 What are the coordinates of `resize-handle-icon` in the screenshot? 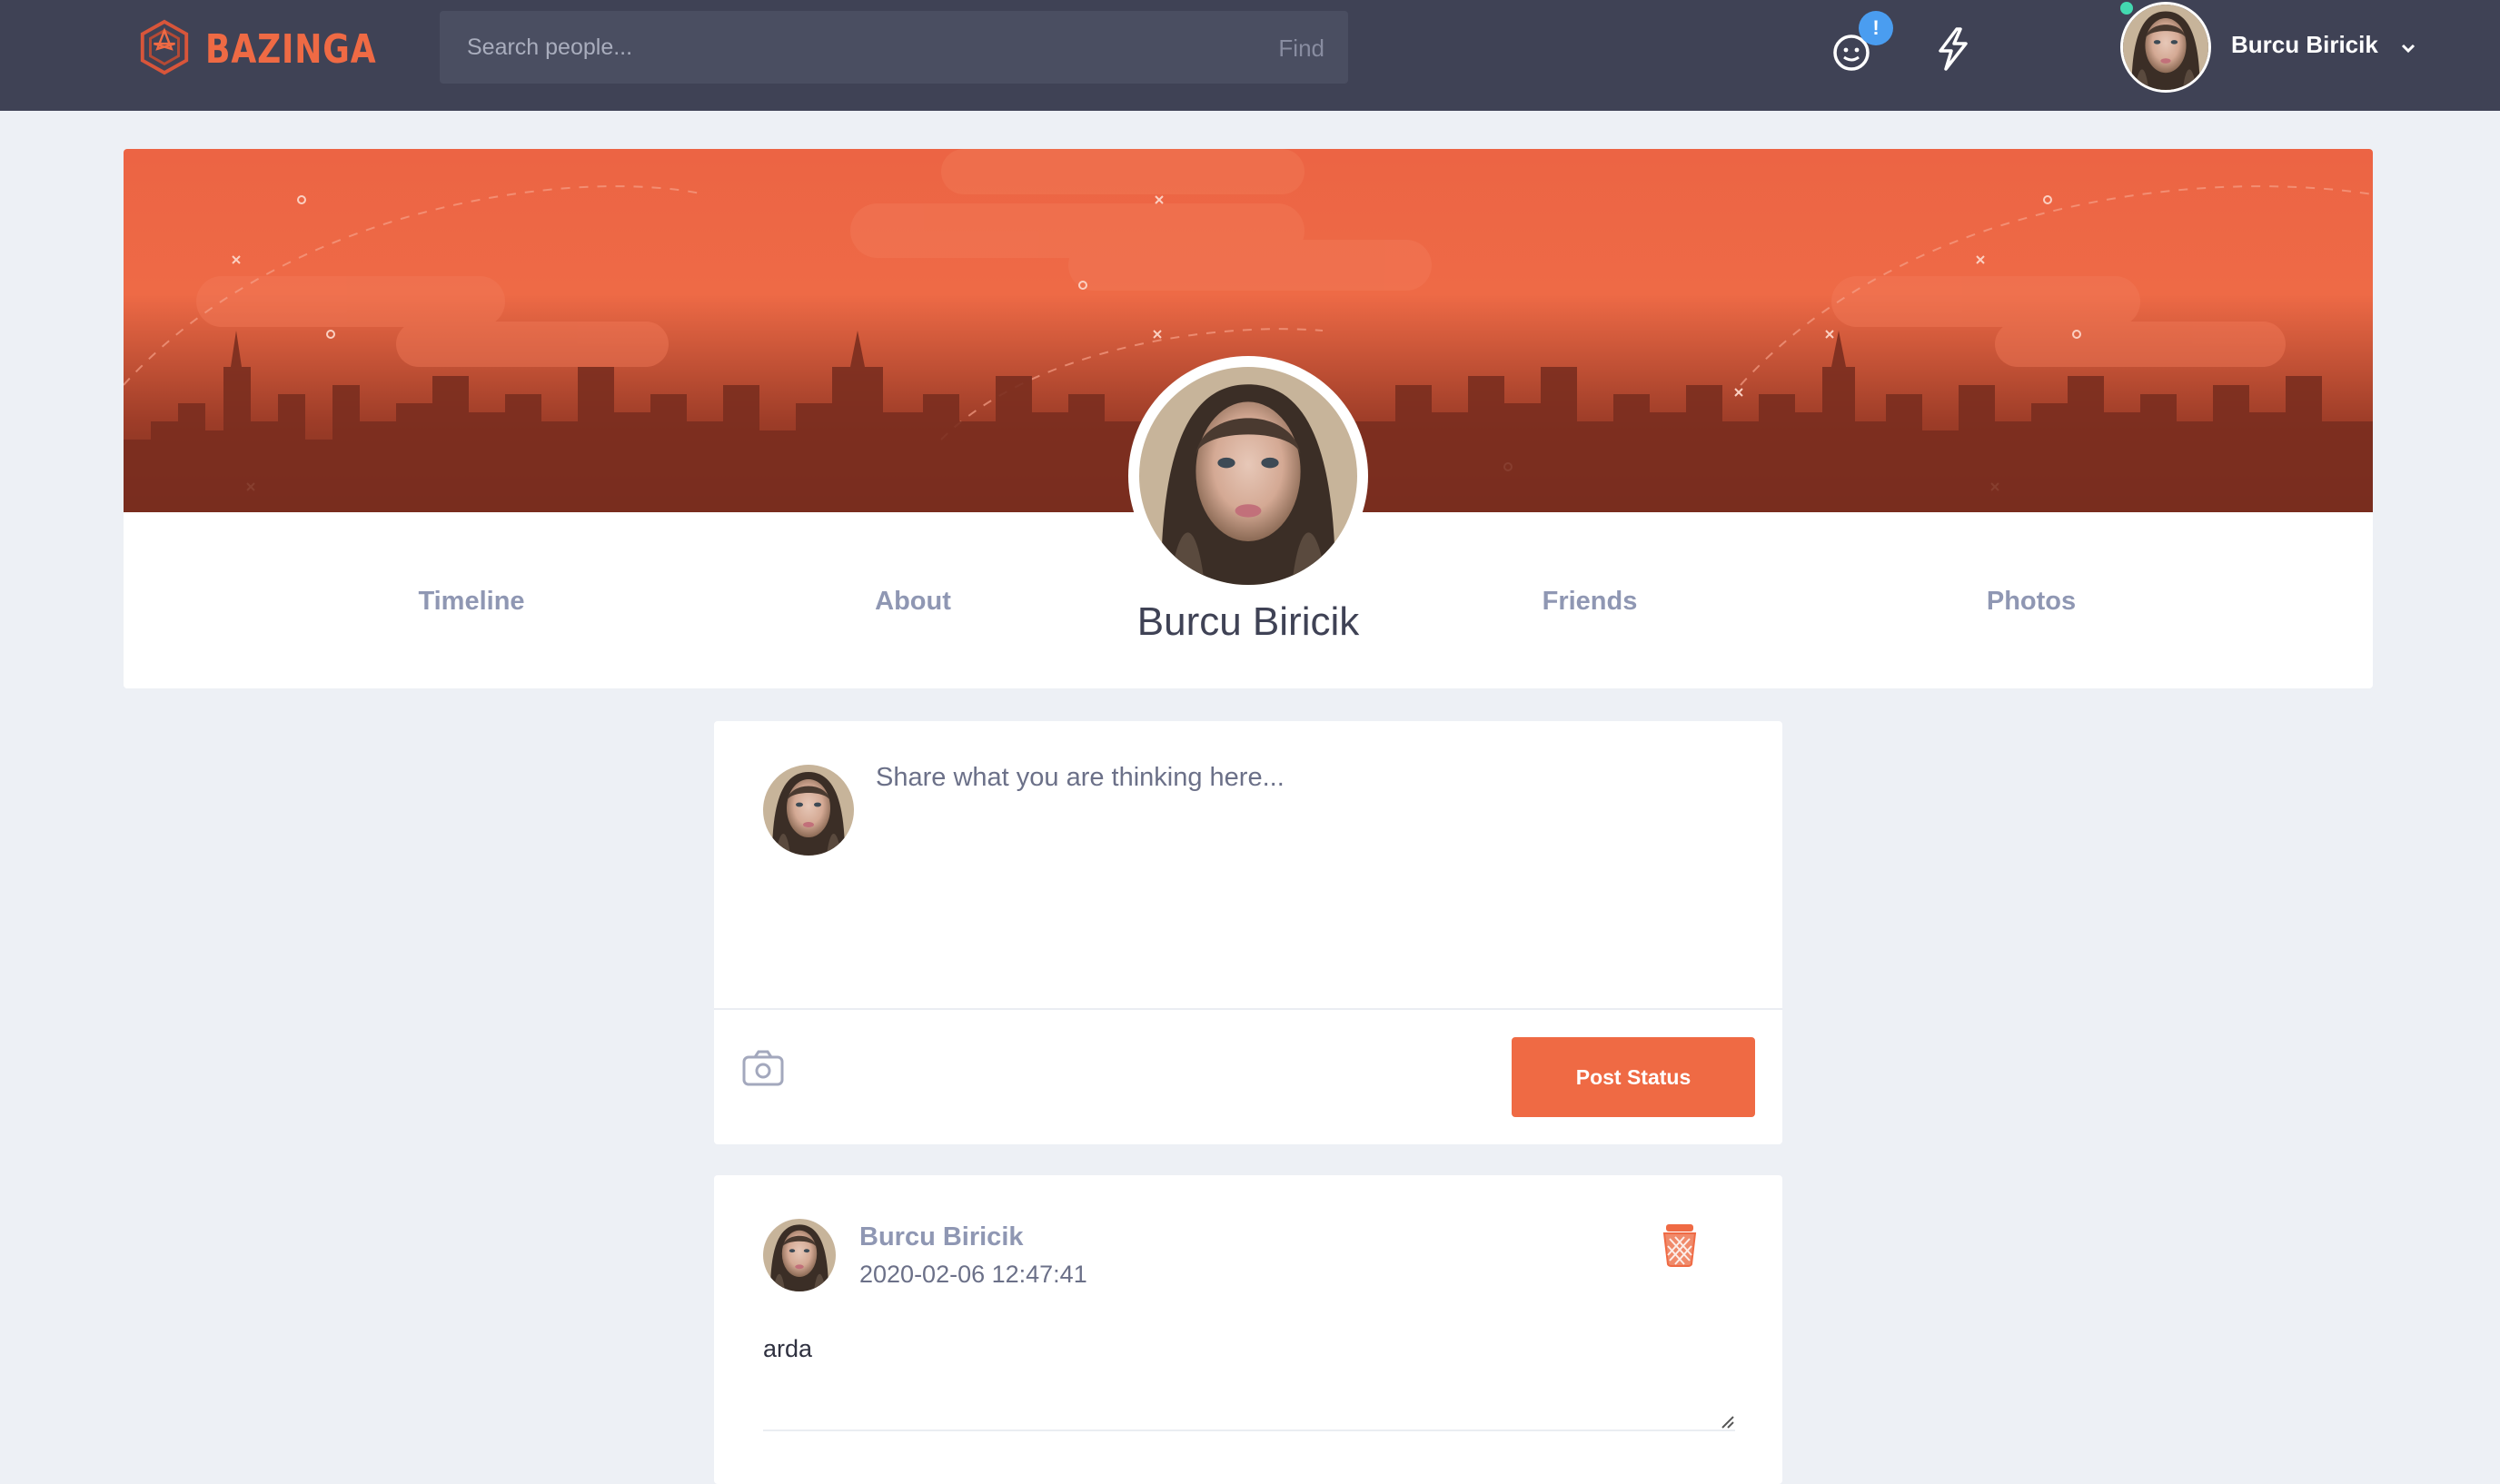 It's located at (1727, 1418).